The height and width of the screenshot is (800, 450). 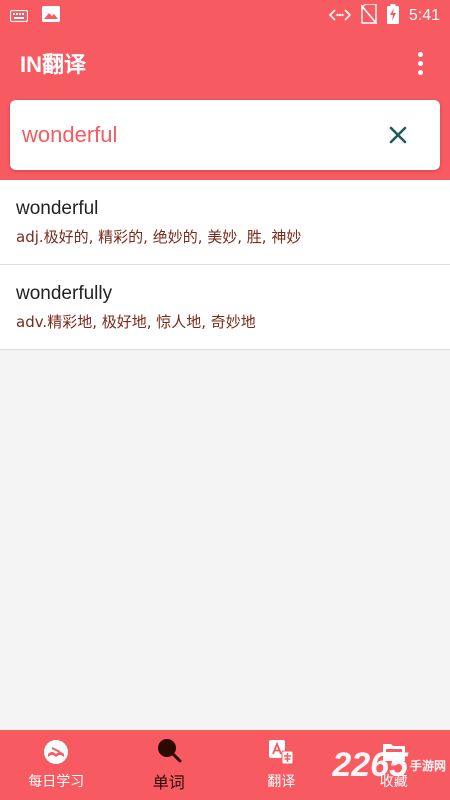 I want to click on result-definition: adv.精彩地, 极好地, 惊人地, 奇妙地, so click(x=136, y=322).